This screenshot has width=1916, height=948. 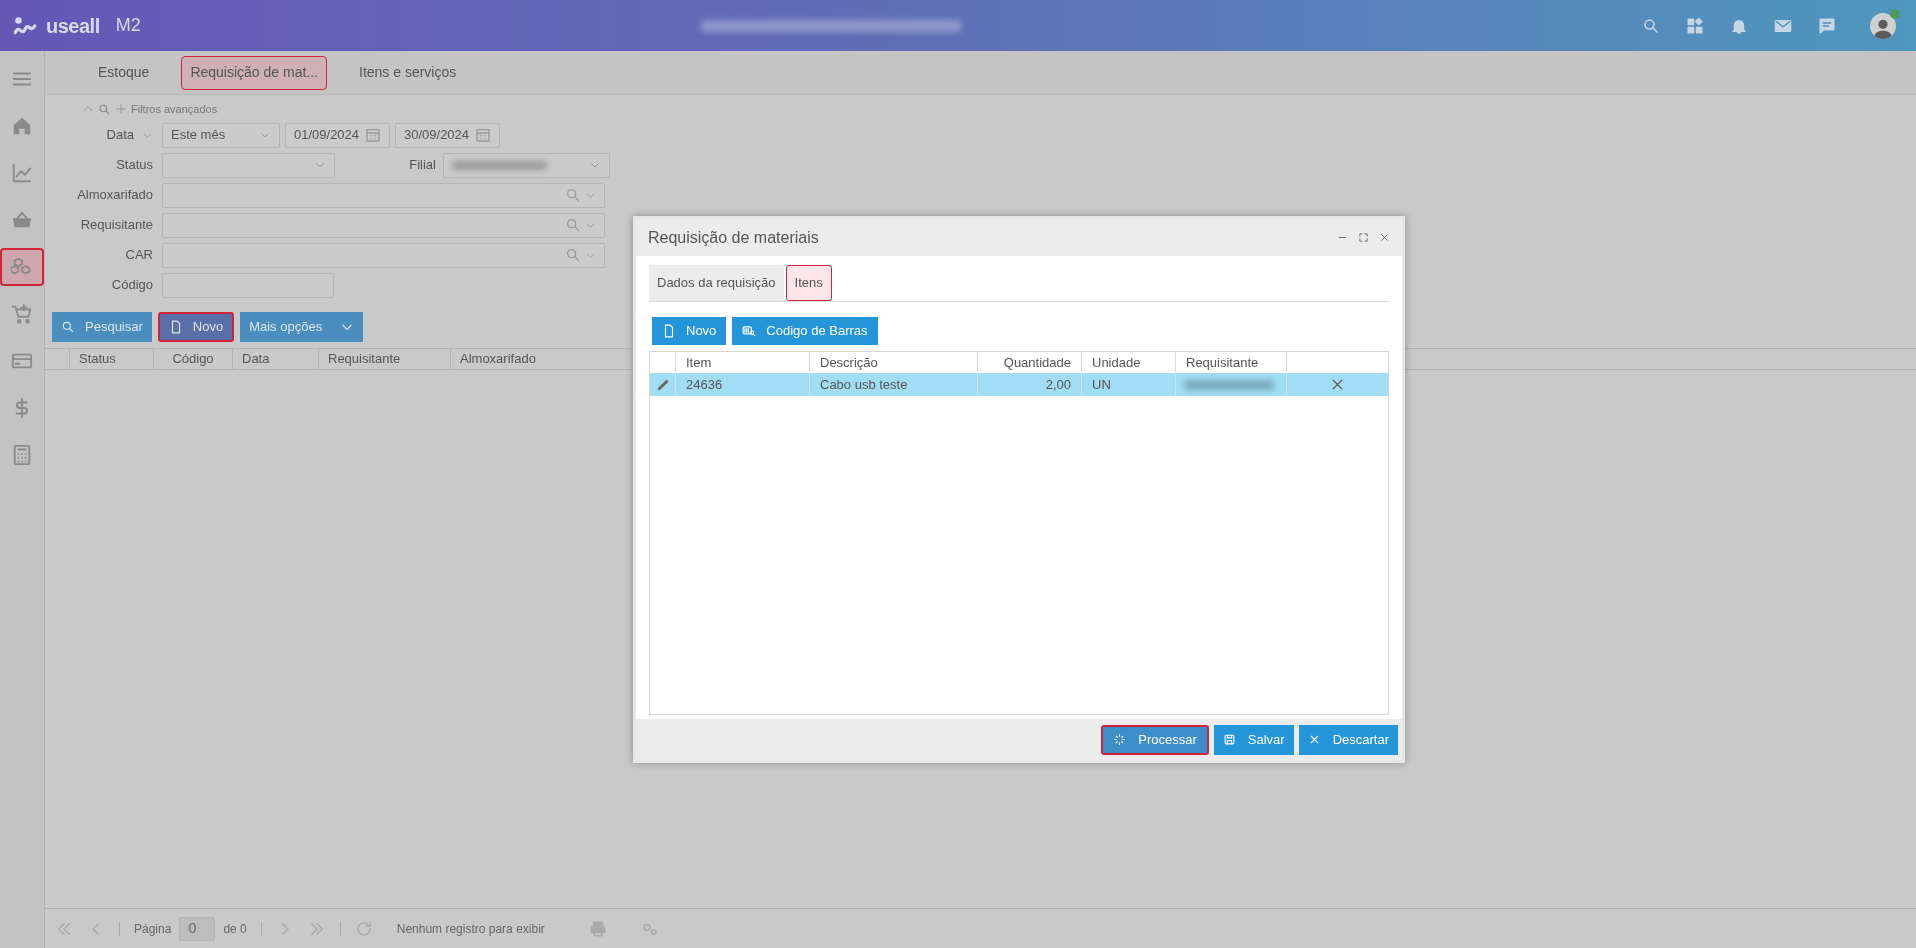 I want to click on maximize-icon, so click(x=1363, y=237).